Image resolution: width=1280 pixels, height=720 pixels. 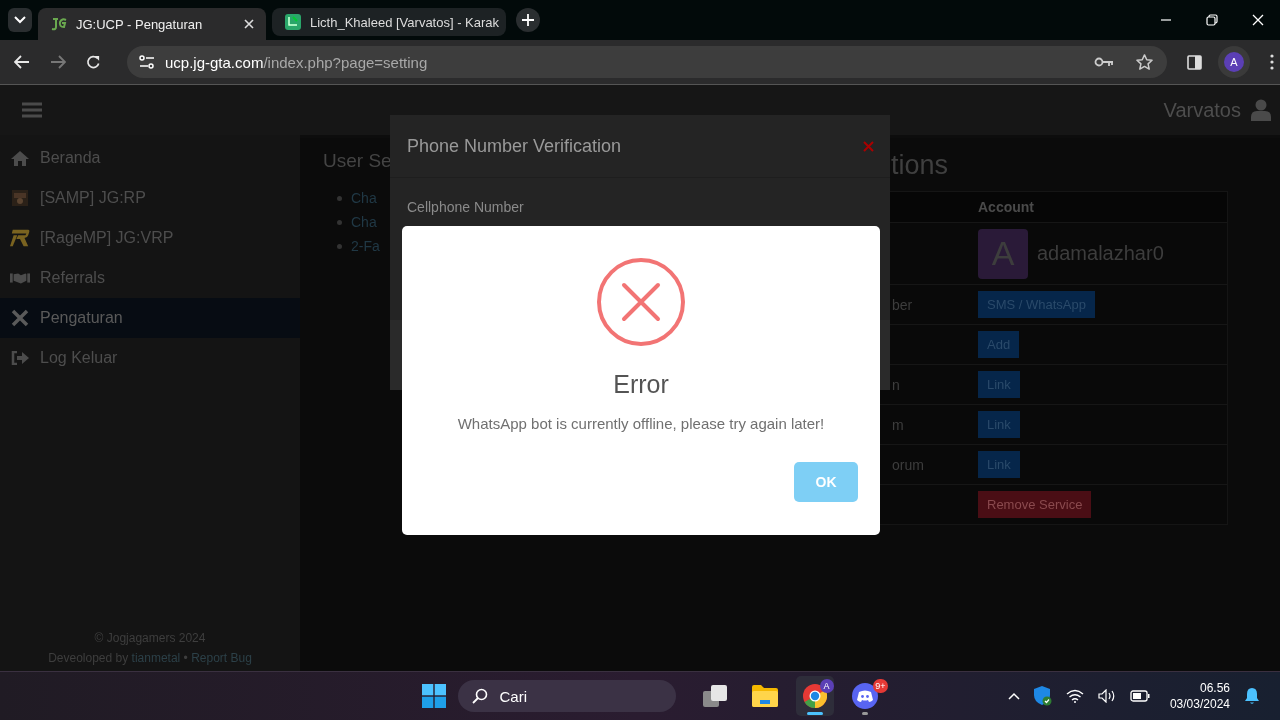 What do you see at coordinates (1272, 62) in the screenshot?
I see `menu-icon` at bounding box center [1272, 62].